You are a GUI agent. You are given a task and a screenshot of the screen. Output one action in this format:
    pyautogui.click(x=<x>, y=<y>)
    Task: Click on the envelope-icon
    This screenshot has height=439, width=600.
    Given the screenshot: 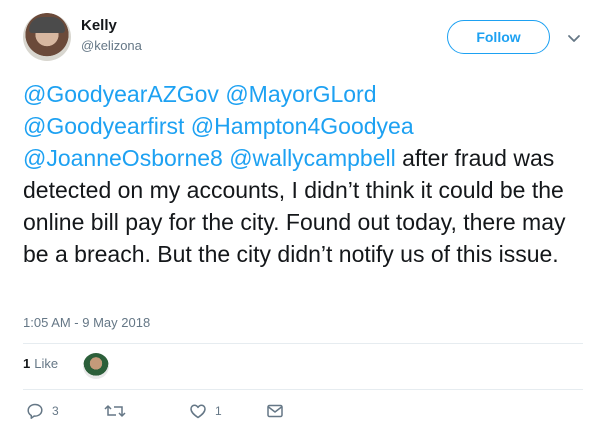 What is the action you would take?
    pyautogui.click(x=275, y=411)
    